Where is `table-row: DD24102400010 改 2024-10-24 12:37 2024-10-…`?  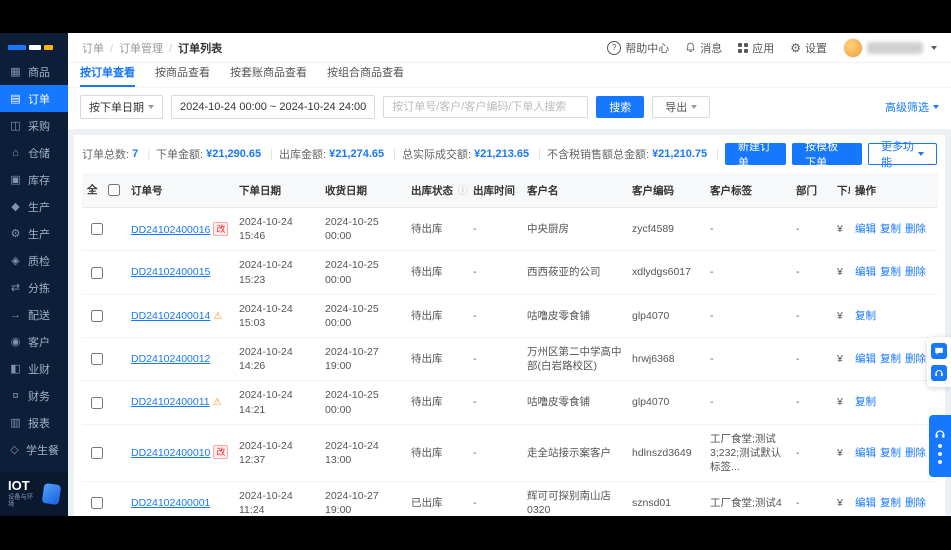 table-row: DD24102400010 改 2024-10-24 12:37 2024-10-… is located at coordinates (510, 453).